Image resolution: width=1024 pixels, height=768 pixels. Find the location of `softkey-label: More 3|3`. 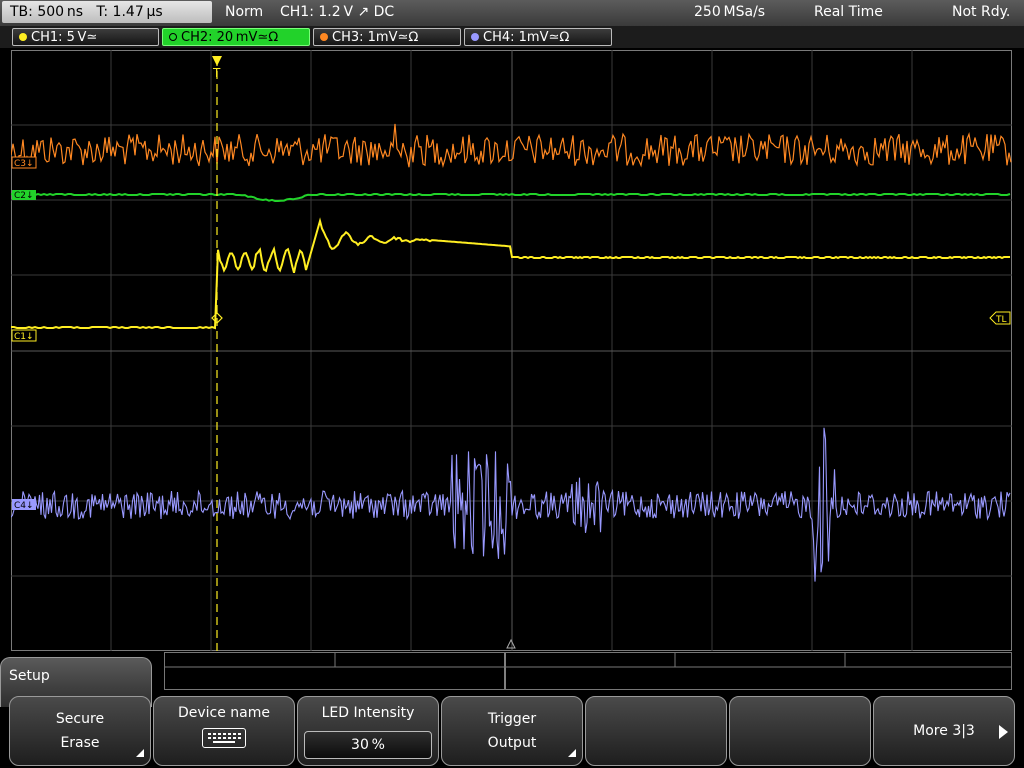

softkey-label: More 3|3 is located at coordinates (944, 731).